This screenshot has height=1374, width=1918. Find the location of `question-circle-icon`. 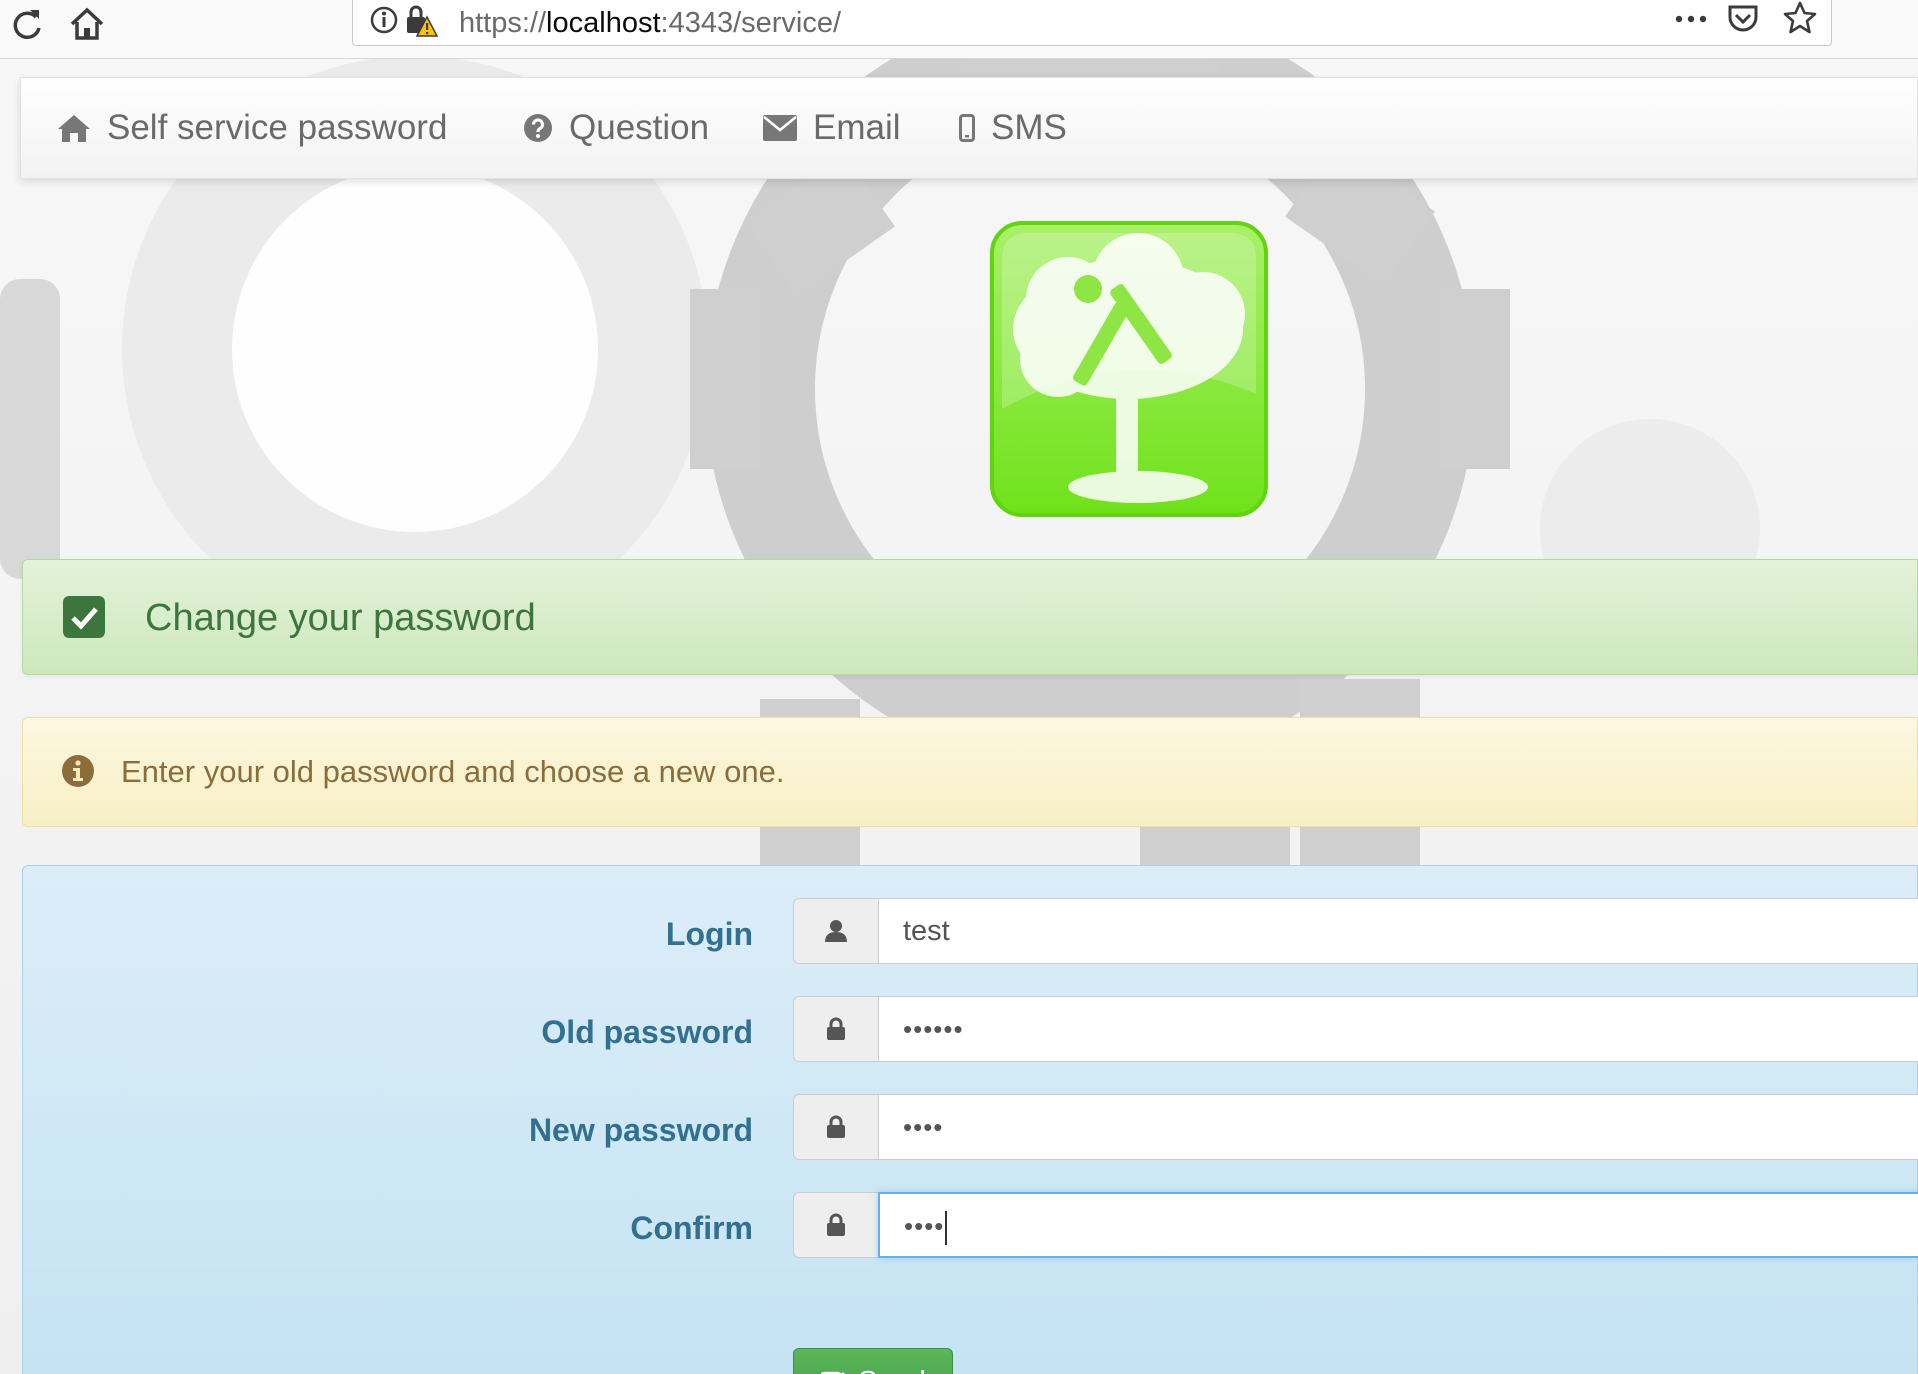

question-circle-icon is located at coordinates (538, 128).